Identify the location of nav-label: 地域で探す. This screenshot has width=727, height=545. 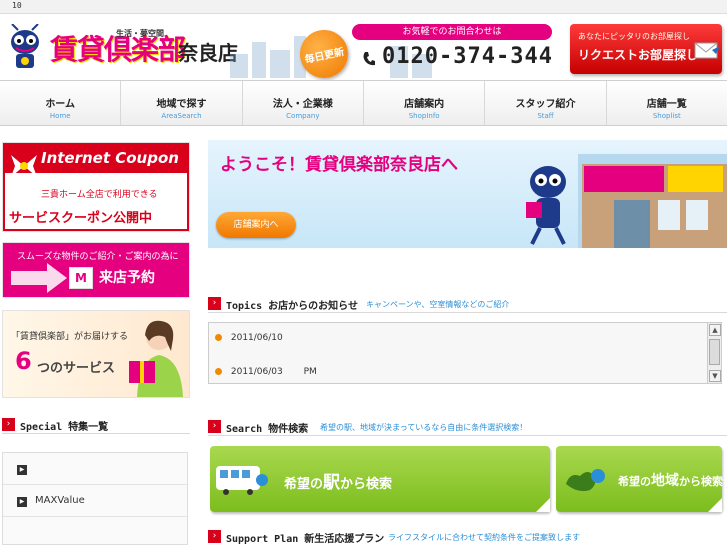
(181, 104).